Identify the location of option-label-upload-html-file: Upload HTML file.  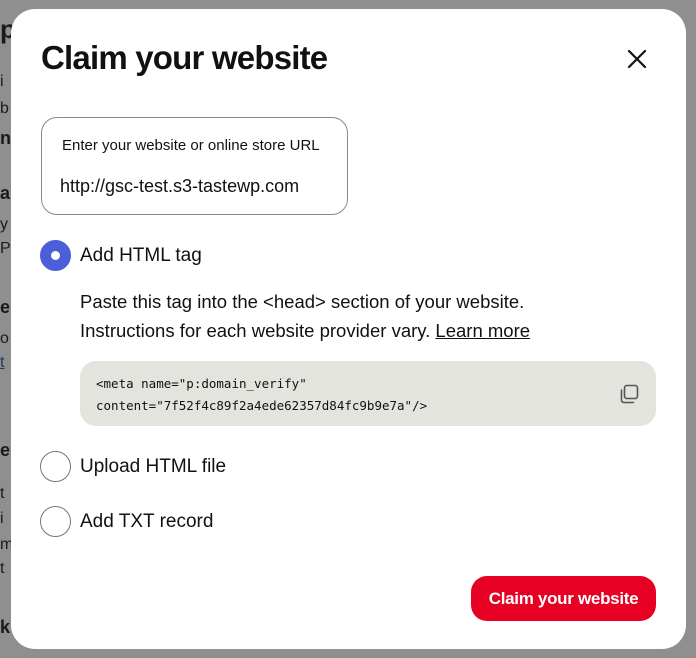
(153, 466).